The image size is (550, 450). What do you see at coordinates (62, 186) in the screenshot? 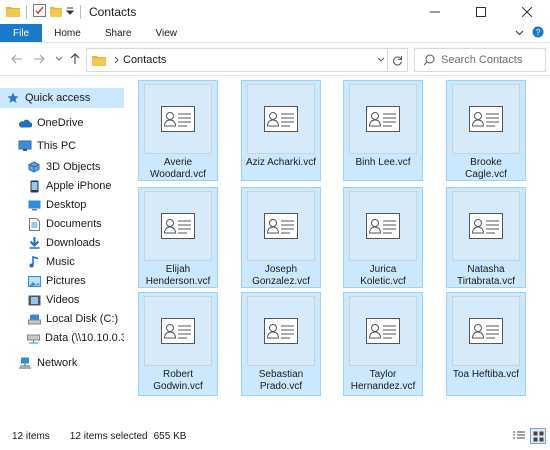
I see `nav-item-apple-iphone: Apple iPhone` at bounding box center [62, 186].